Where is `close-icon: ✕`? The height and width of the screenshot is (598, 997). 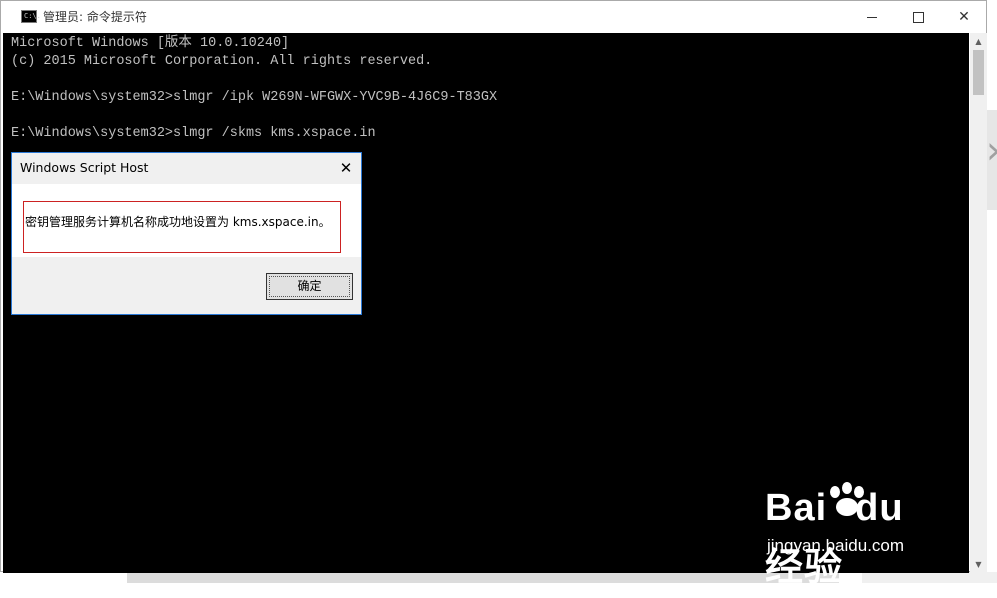
close-icon: ✕ is located at coordinates (964, 17).